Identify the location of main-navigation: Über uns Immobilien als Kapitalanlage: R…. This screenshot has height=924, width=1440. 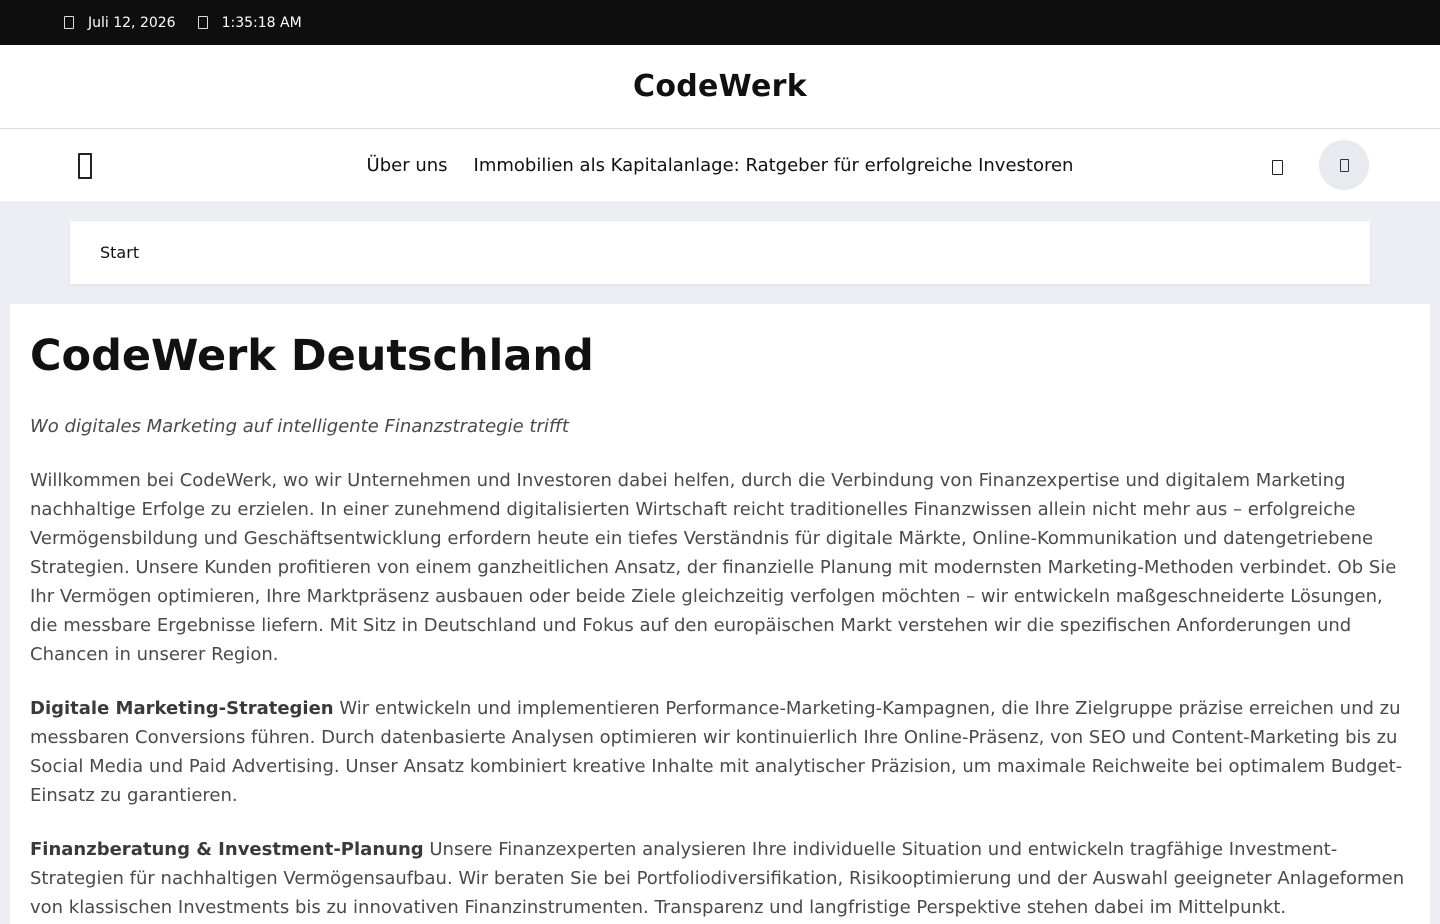
(720, 165).